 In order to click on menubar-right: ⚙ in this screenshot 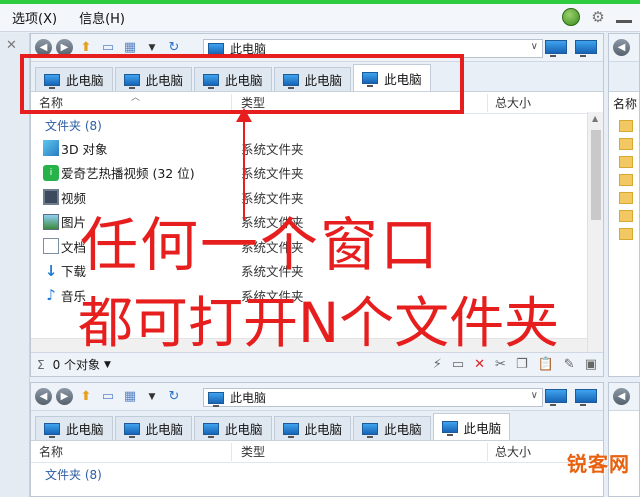, I will do `click(597, 17)`.